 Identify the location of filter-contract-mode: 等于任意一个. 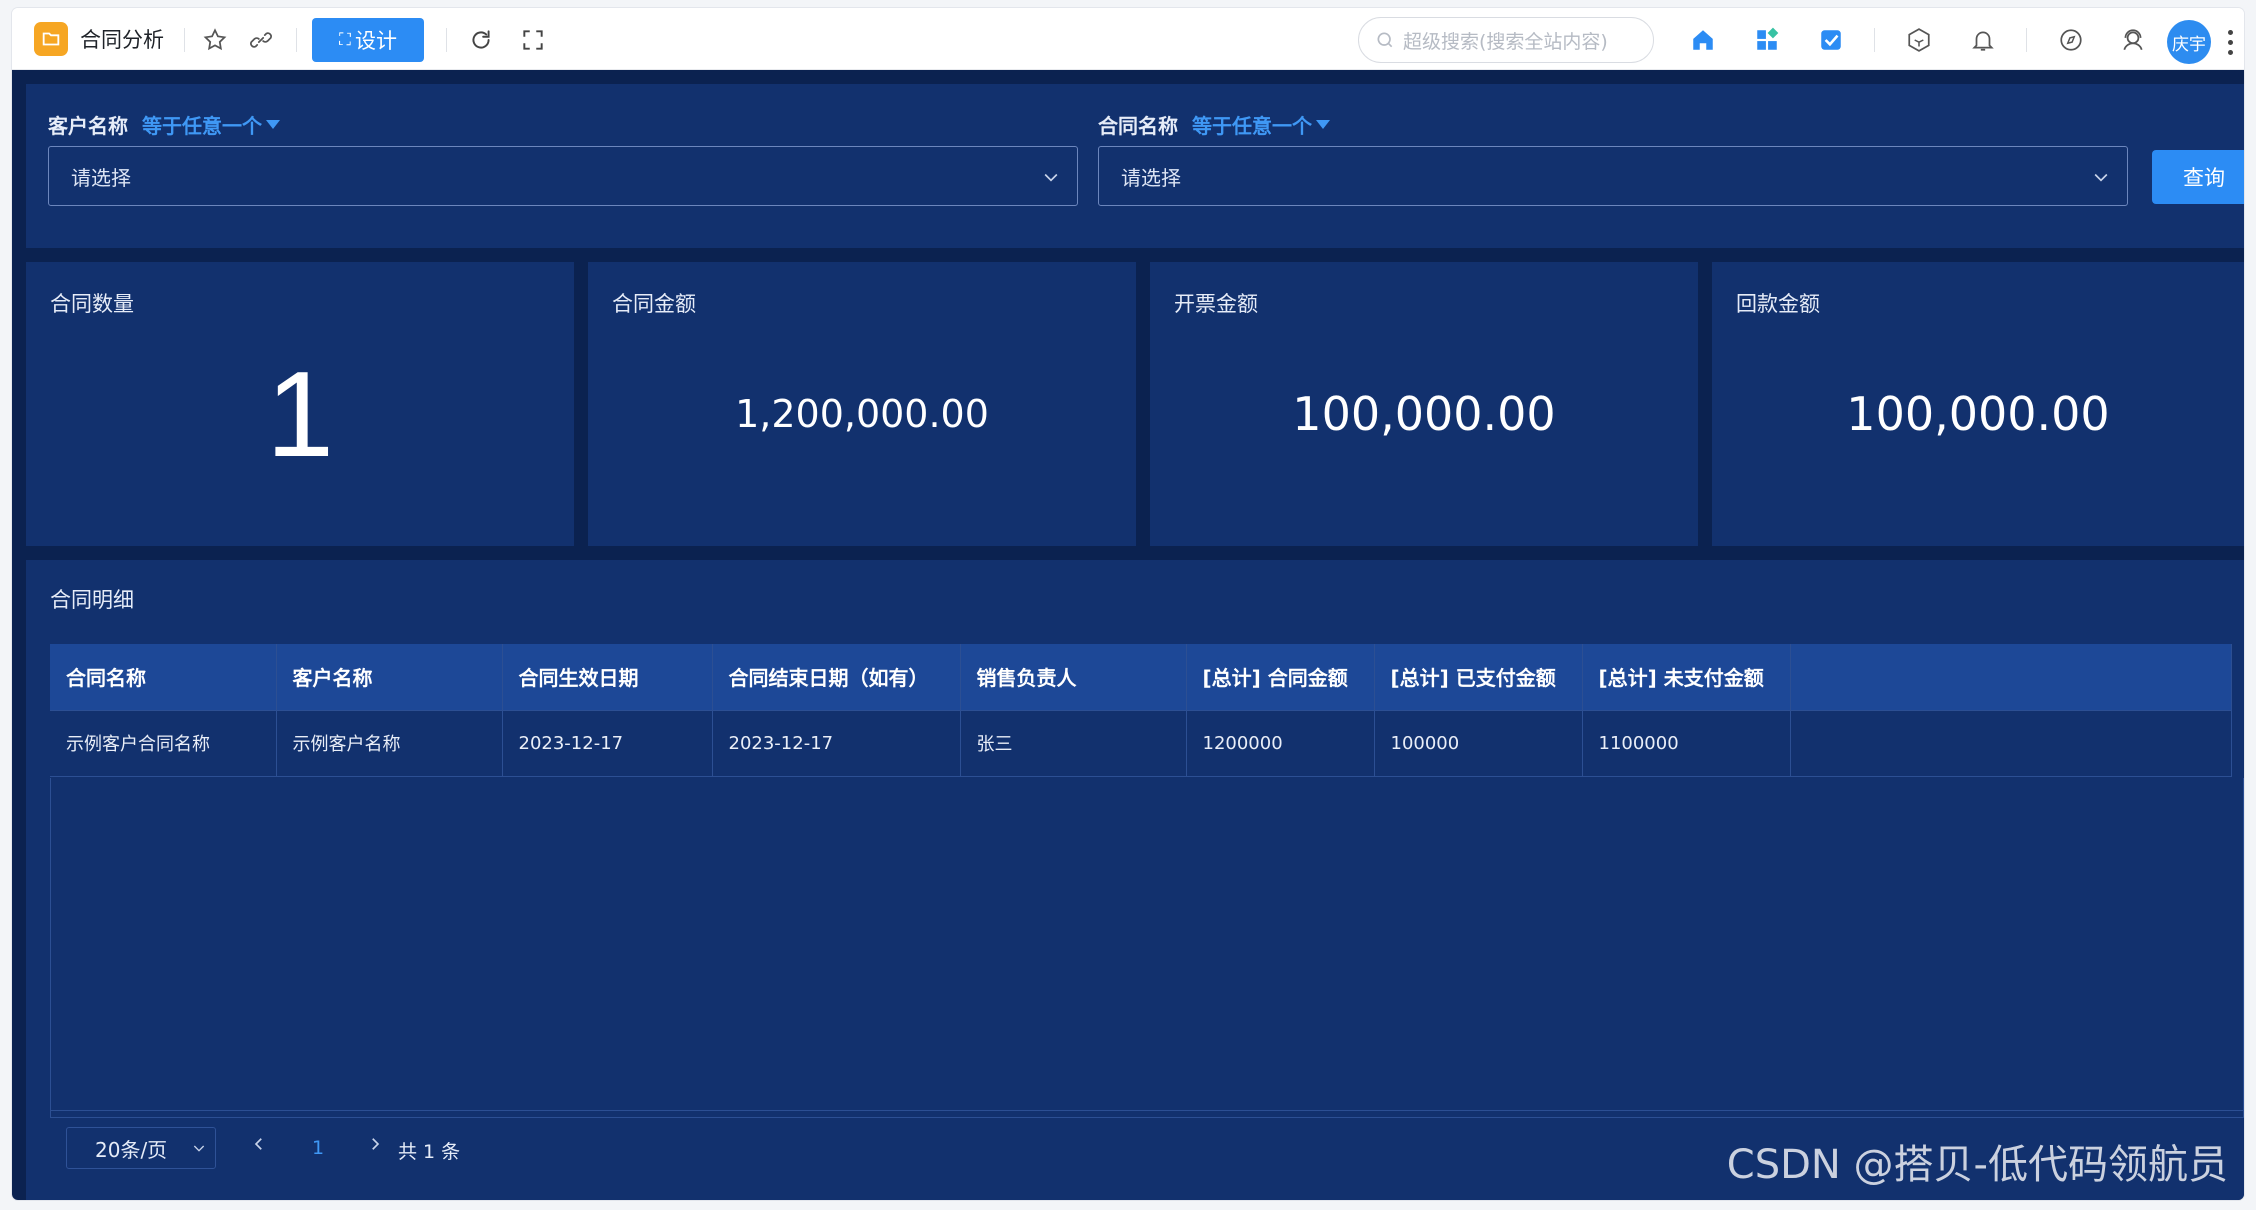
(1261, 124).